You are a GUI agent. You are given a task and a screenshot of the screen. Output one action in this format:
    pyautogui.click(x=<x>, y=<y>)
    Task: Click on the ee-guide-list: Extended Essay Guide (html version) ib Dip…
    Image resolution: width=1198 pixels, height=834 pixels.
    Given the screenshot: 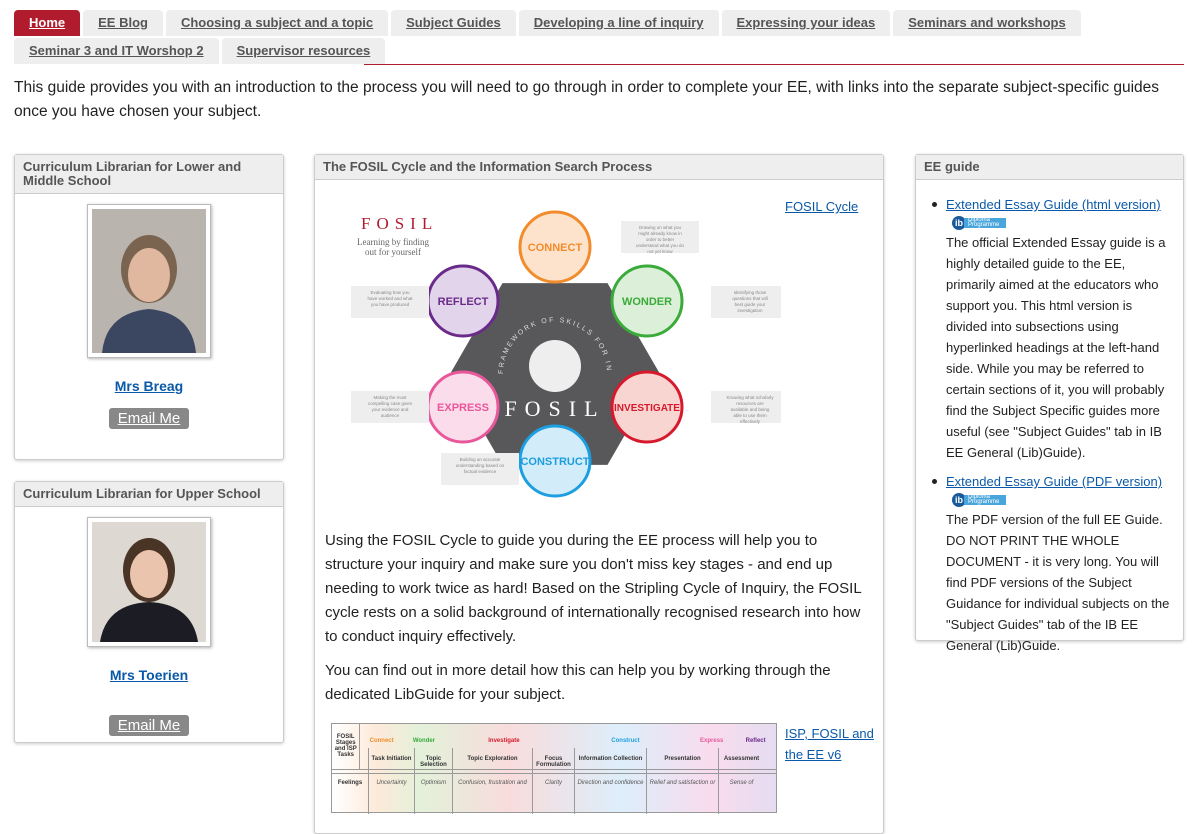 What is the action you would take?
    pyautogui.click(x=1049, y=418)
    